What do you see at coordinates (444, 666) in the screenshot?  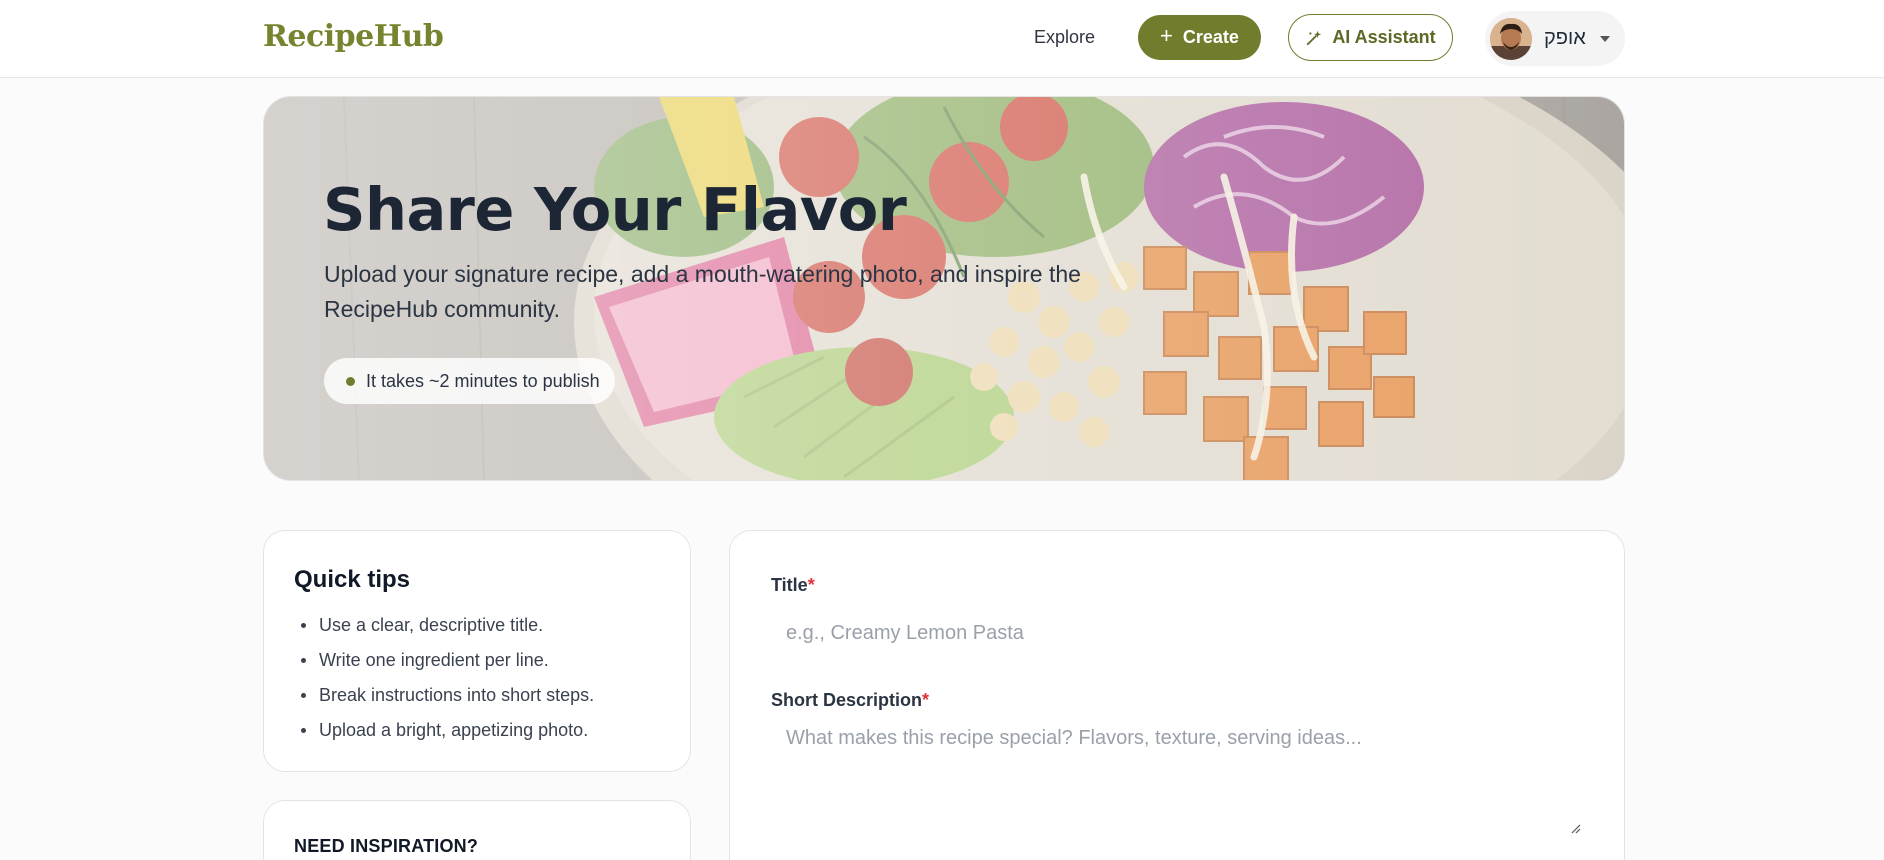 I see `list-item: Write one ingredient per line.` at bounding box center [444, 666].